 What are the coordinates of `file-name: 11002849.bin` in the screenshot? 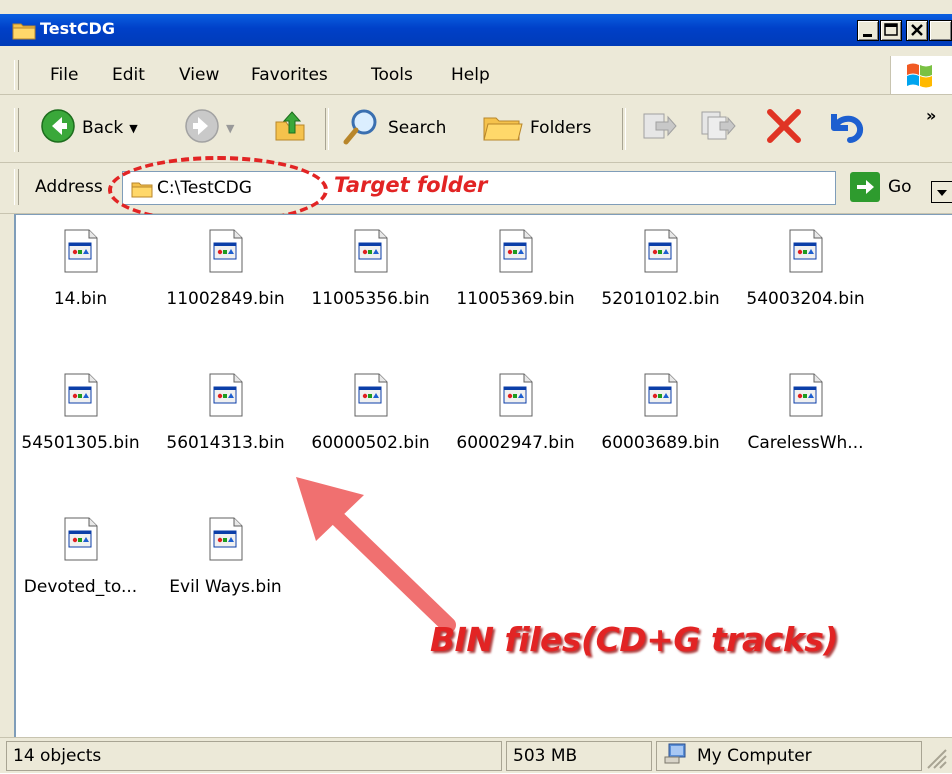 It's located at (225, 299).